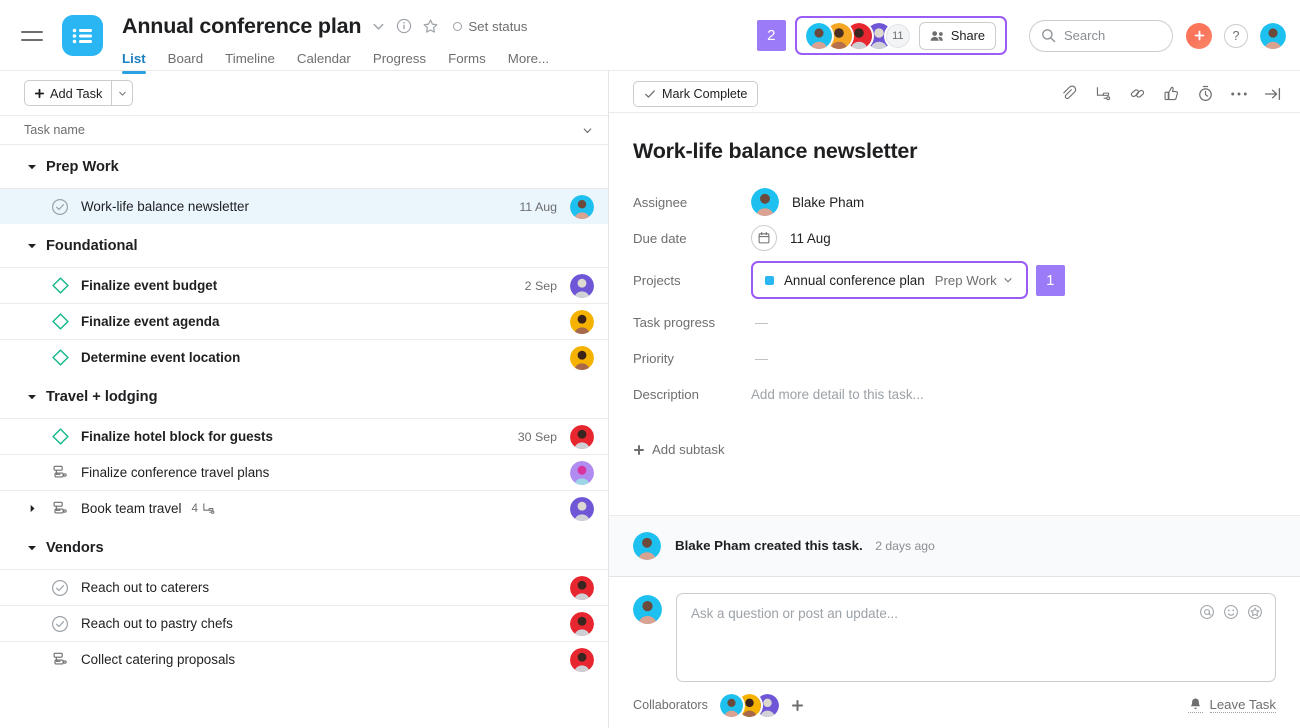 The width and height of the screenshot is (1300, 728). I want to click on task-name: Finalize hotel block for guests, so click(177, 436).